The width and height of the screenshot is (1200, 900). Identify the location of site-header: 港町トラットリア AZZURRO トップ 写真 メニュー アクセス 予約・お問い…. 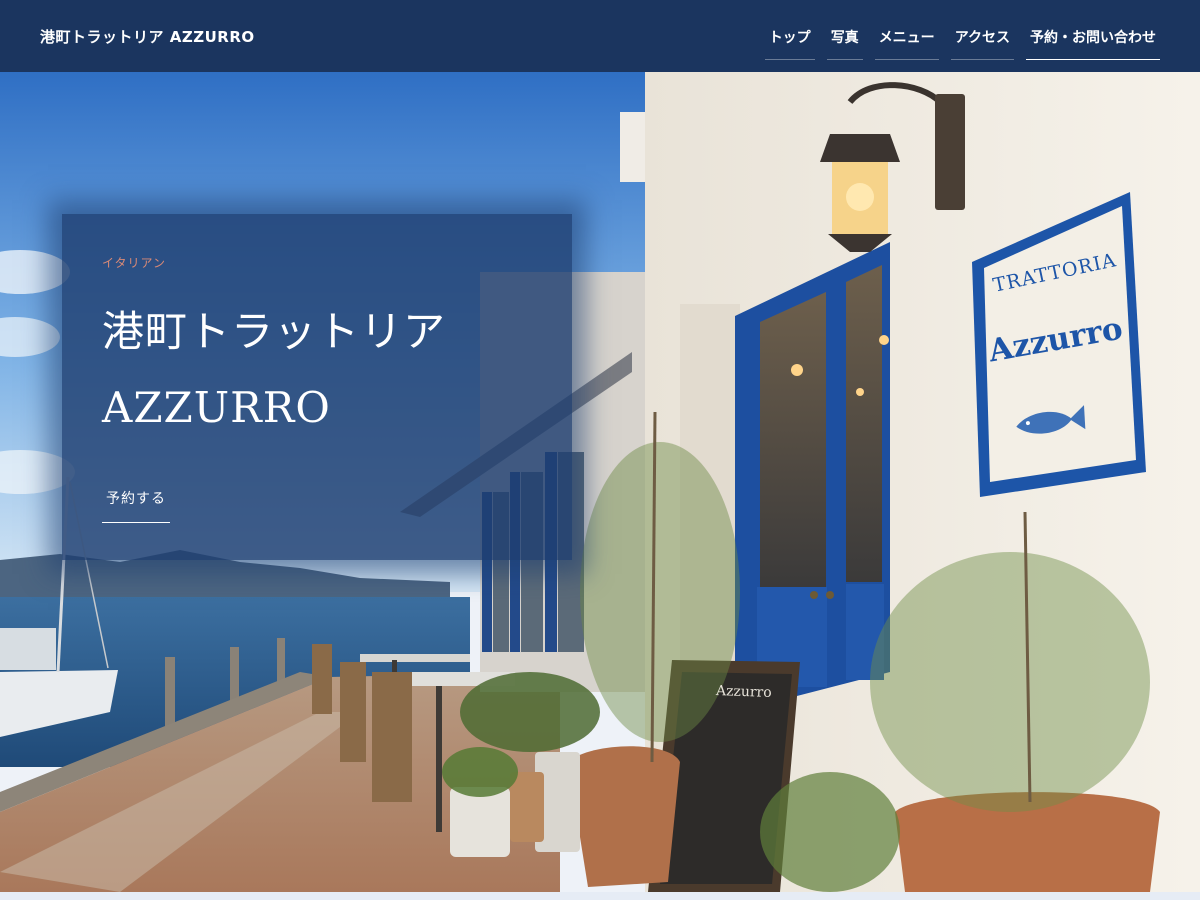
(600, 36).